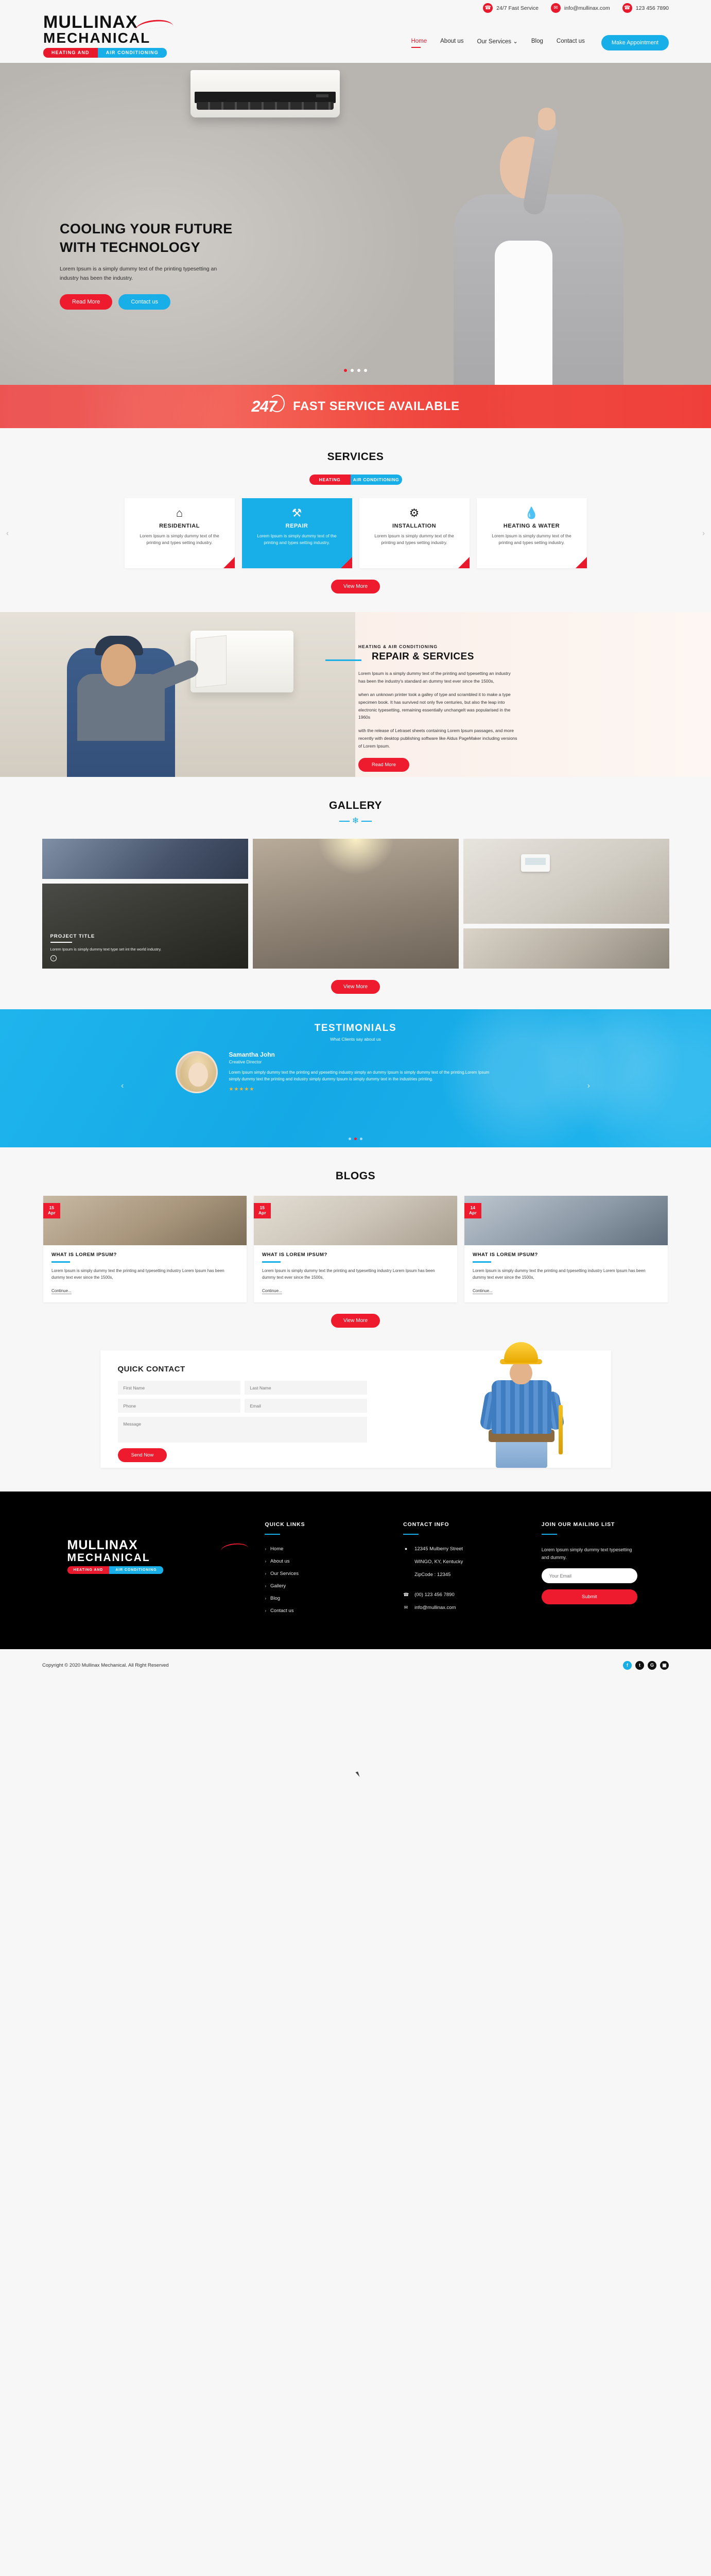  Describe the element at coordinates (627, 1665) in the screenshot. I see `facebook-icon: f` at that location.